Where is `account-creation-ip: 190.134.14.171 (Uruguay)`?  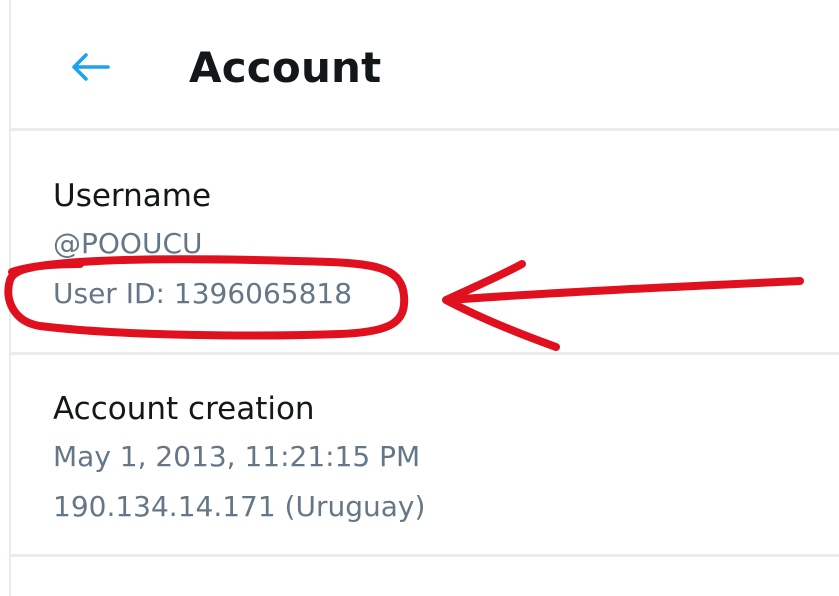
account-creation-ip: 190.134.14.171 (Uruguay) is located at coordinates (239, 506).